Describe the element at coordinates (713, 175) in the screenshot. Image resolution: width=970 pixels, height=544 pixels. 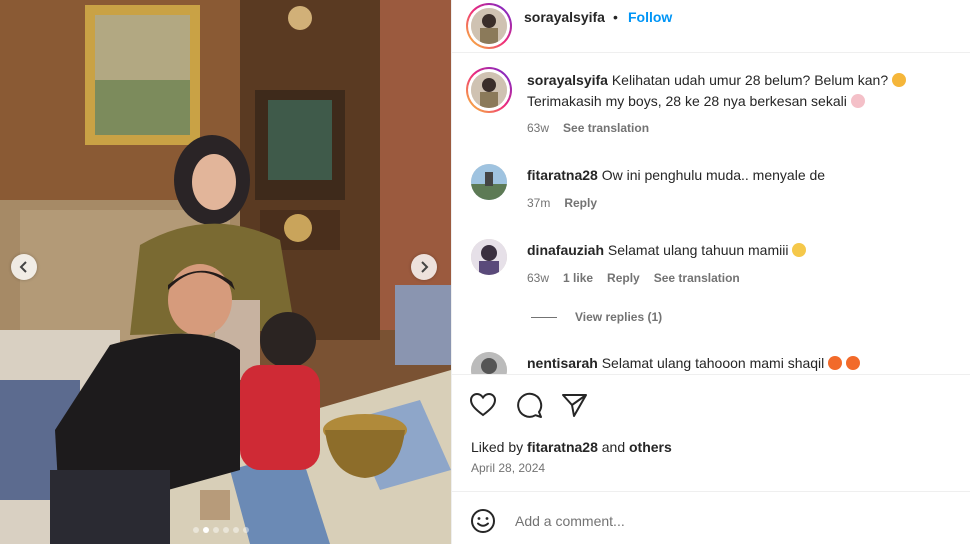
I see `comment-body: Ow ini penghulu muda.. menyale de` at that location.